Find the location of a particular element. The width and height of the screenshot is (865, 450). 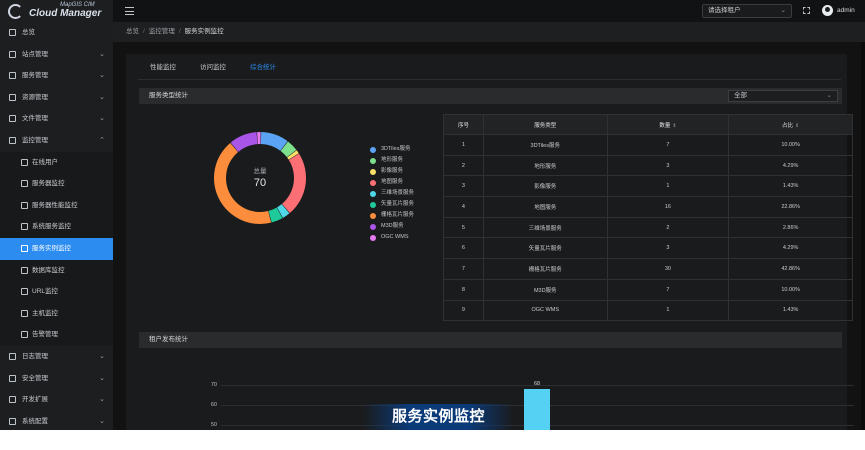

breadcrumb-item: 总览 is located at coordinates (132, 31).